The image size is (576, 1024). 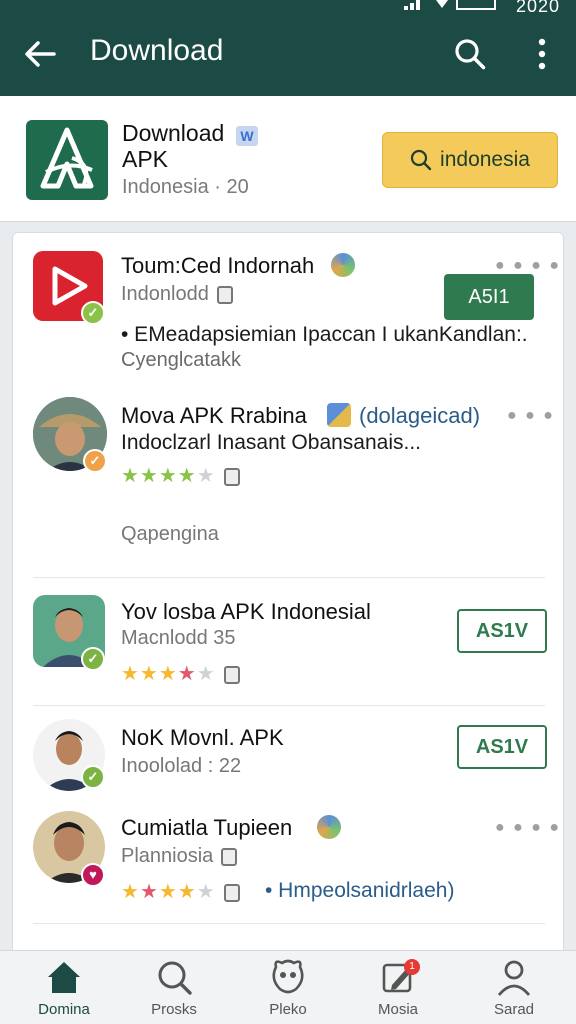 I want to click on more-options-icon: ● ● ●, so click(x=531, y=416).